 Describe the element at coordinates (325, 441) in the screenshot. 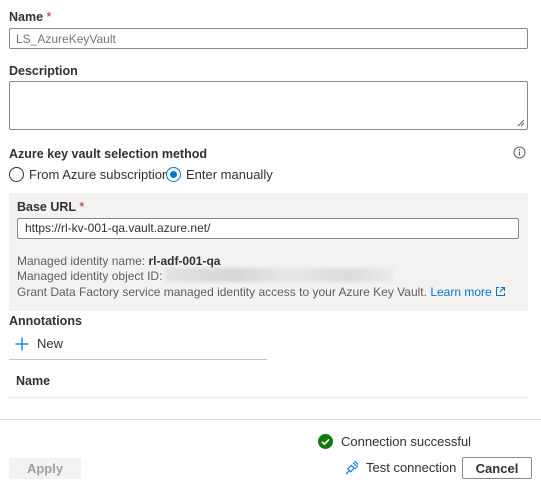

I see `success-check-icon` at that location.